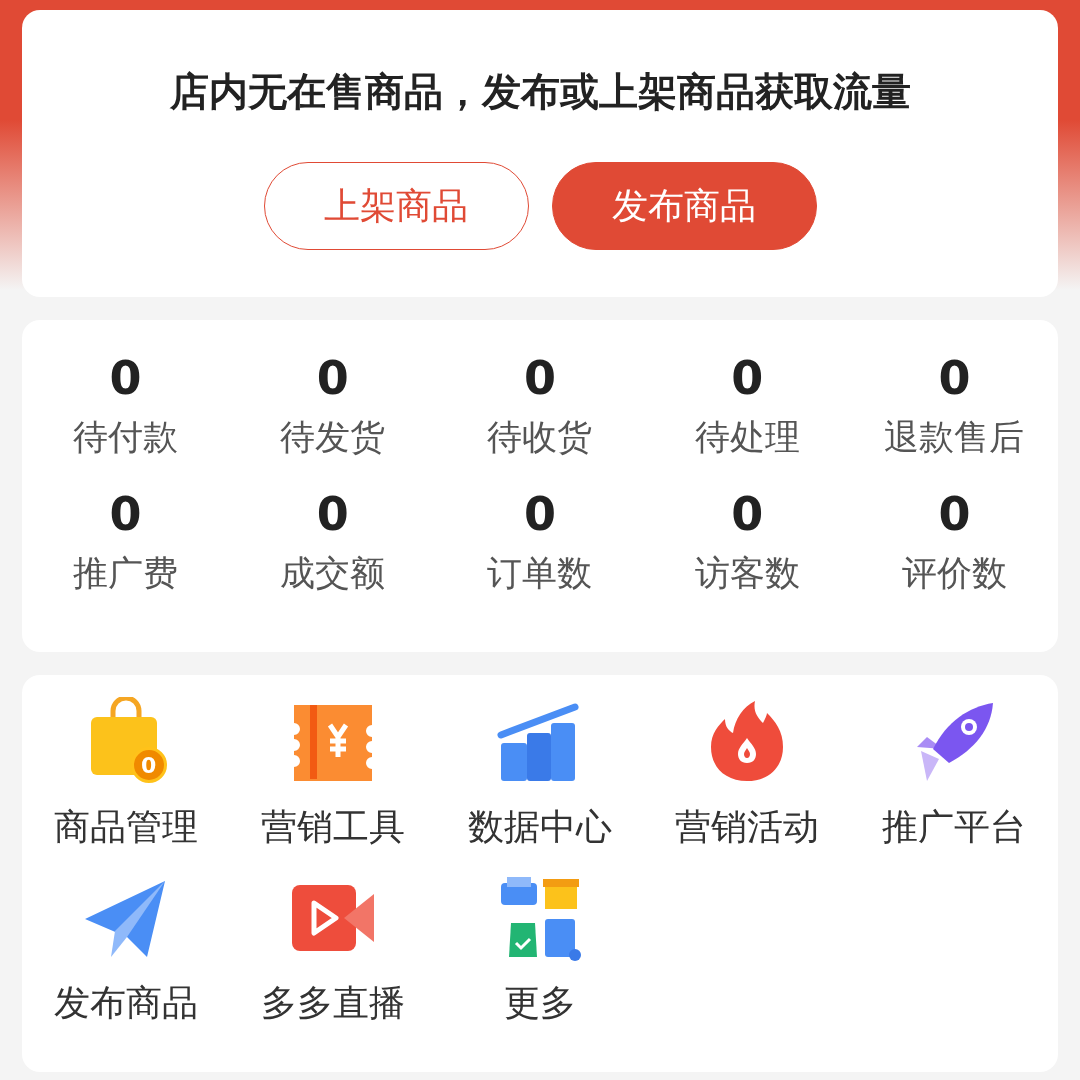 The image size is (1080, 1080). What do you see at coordinates (332, 827) in the screenshot?
I see `tool-label: 营销工具` at bounding box center [332, 827].